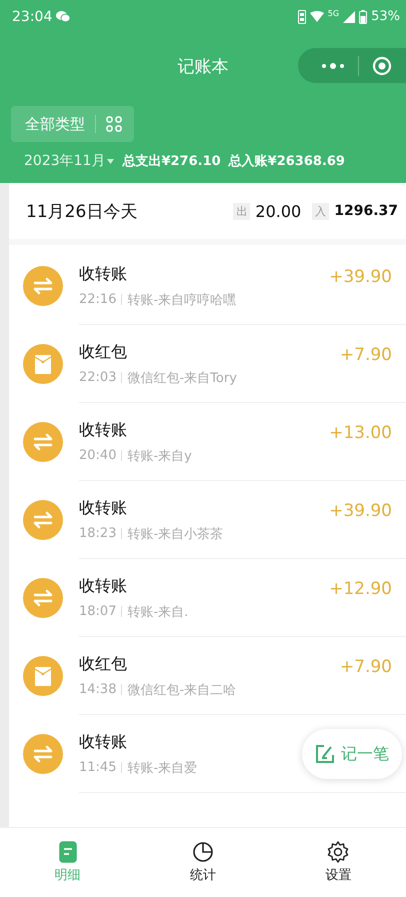 The height and width of the screenshot is (897, 406). I want to click on in-tag: 入, so click(321, 211).